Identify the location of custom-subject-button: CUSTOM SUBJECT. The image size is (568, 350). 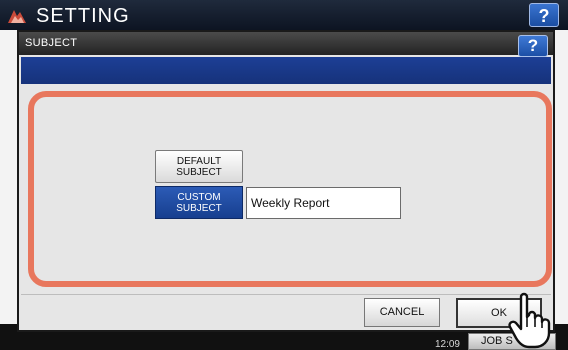
(199, 202).